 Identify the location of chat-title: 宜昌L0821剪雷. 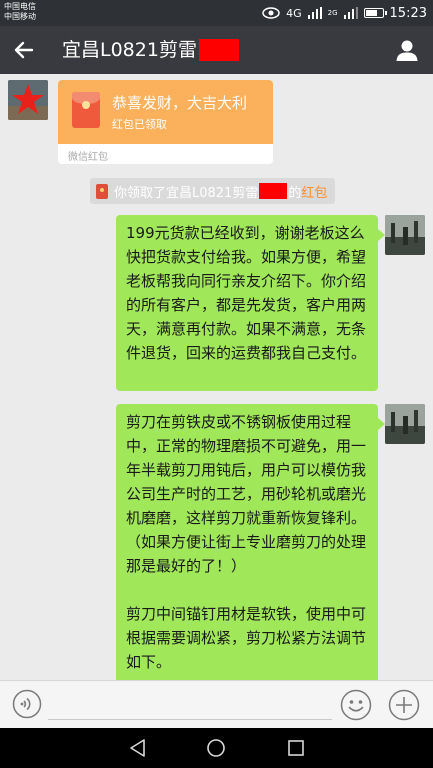
(150, 50).